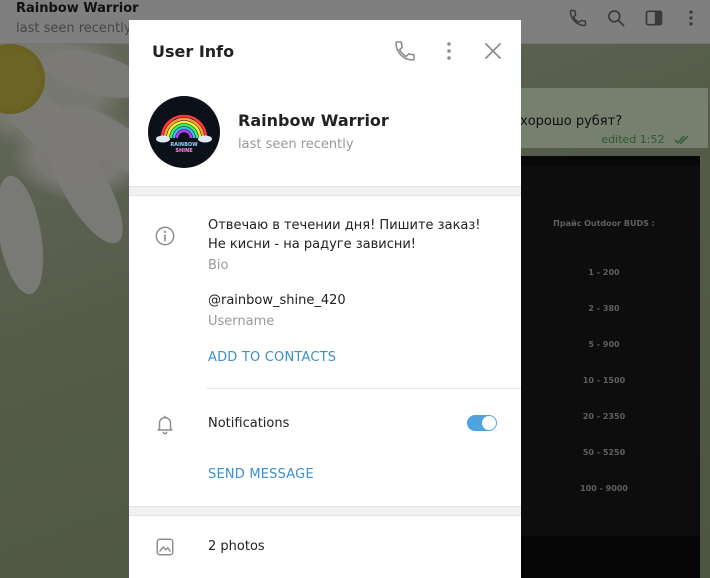  I want to click on bio-label: Bio, so click(218, 265).